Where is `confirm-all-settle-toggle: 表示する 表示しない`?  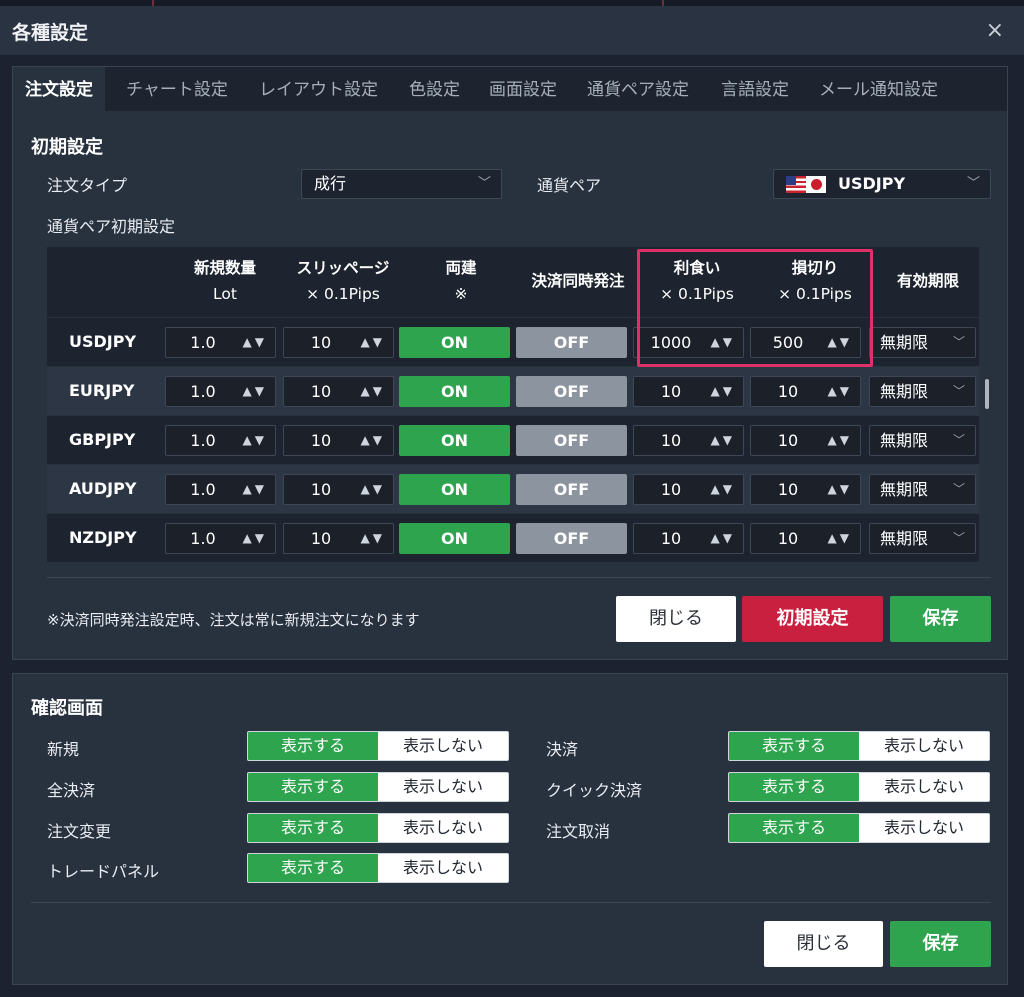 confirm-all-settle-toggle: 表示する 表示しない is located at coordinates (378, 787).